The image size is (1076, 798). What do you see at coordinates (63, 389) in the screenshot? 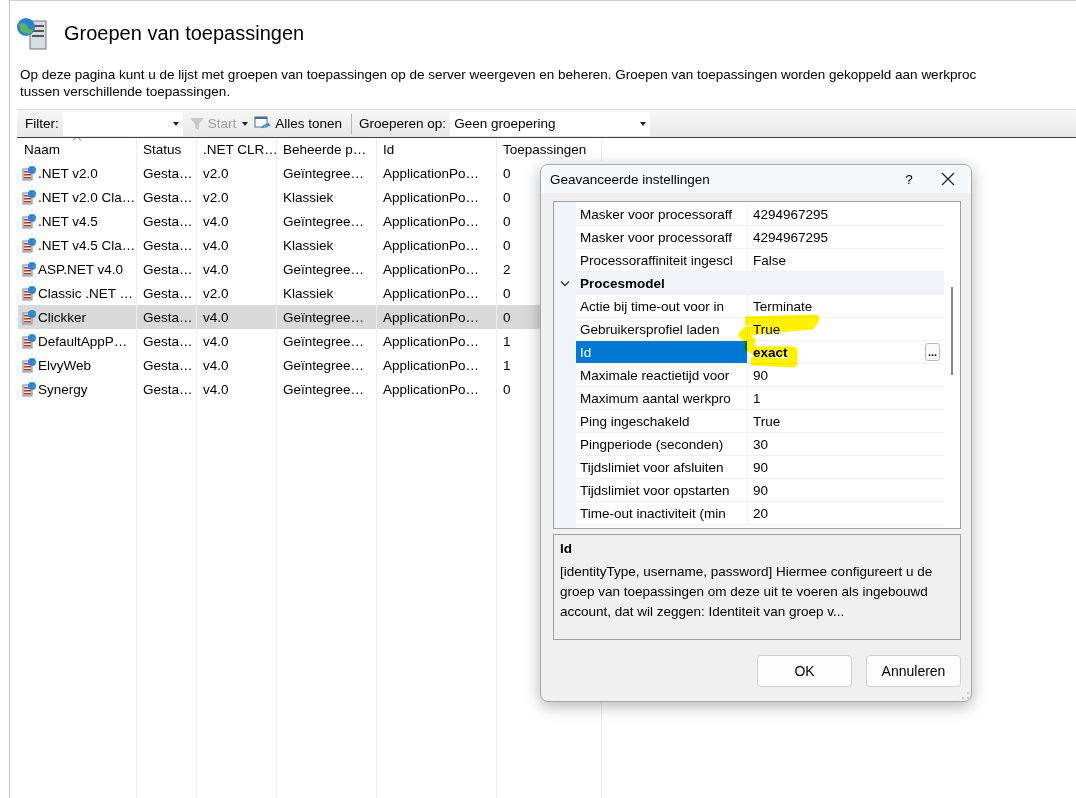
I see `table-cell: Synergy` at bounding box center [63, 389].